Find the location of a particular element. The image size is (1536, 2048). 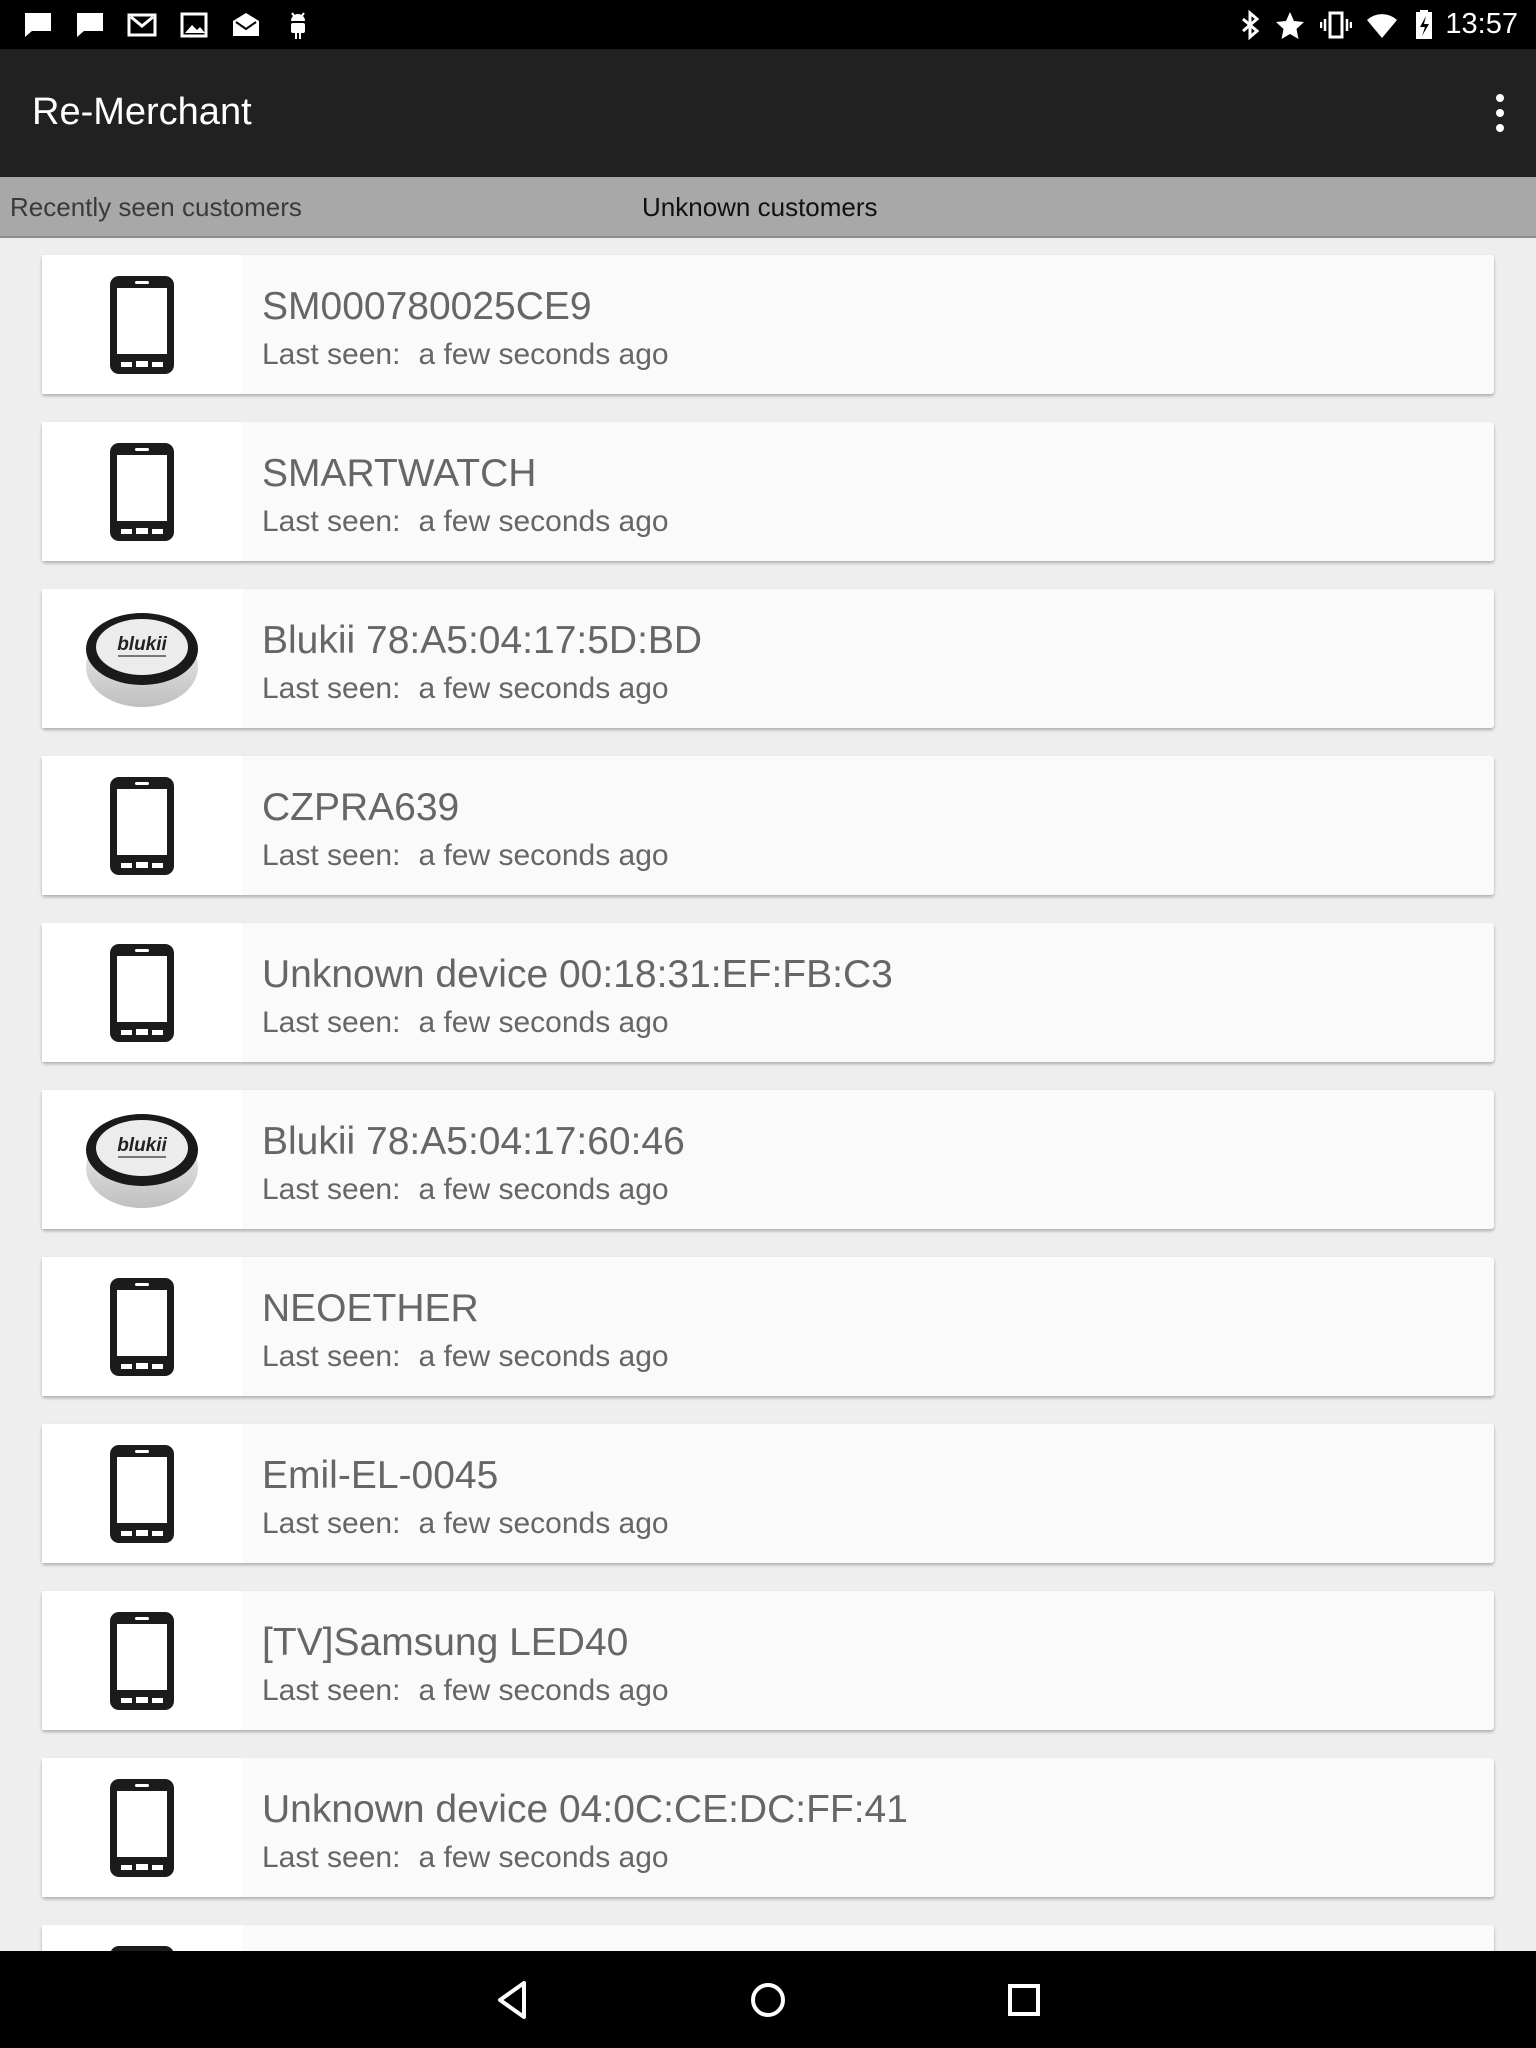

bluetooth-icon is located at coordinates (1251, 25).